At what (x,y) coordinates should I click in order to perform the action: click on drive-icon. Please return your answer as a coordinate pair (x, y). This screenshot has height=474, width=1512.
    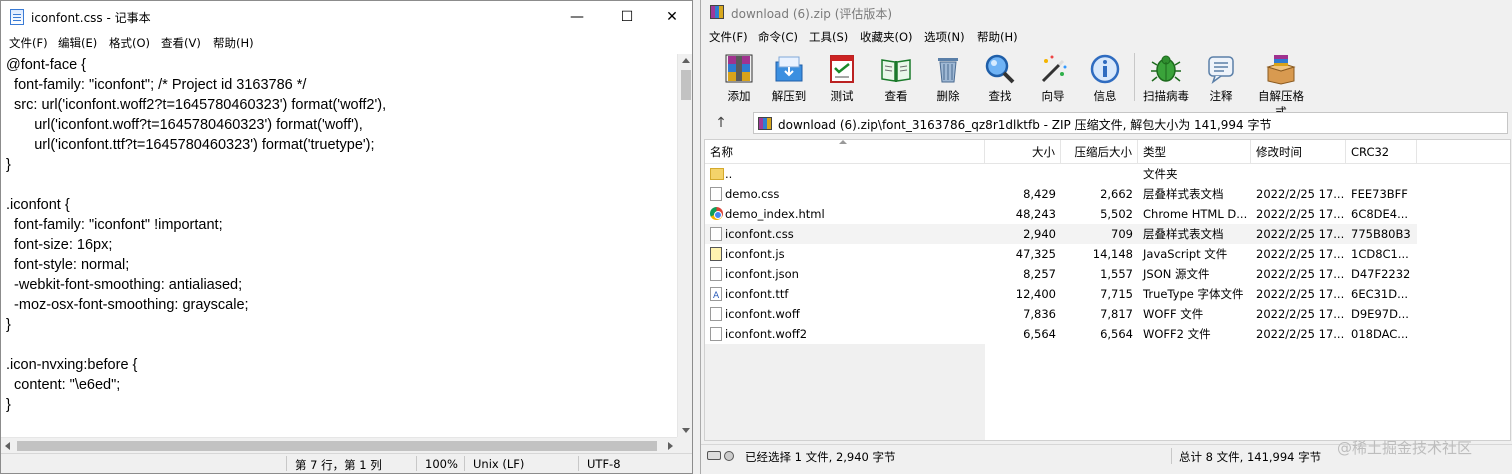
    Looking at the image, I should click on (714, 455).